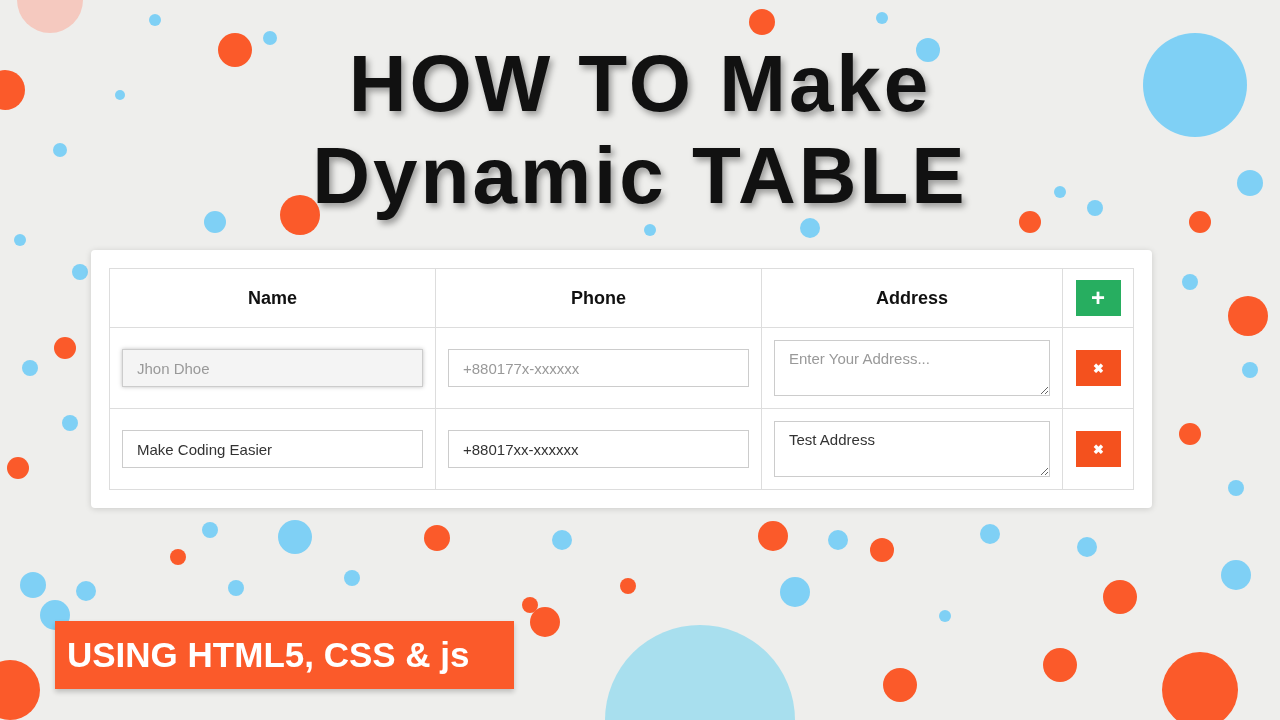 This screenshot has height=720, width=1280. Describe the element at coordinates (912, 298) in the screenshot. I see `column-header: Address` at that location.